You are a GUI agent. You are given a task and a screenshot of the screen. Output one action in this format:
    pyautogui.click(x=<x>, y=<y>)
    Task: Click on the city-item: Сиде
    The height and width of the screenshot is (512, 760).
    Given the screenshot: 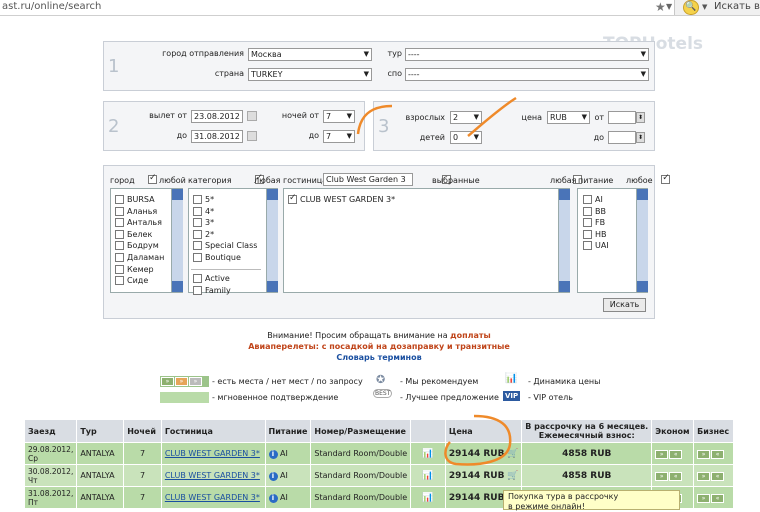 What is the action you would take?
    pyautogui.click(x=139, y=281)
    